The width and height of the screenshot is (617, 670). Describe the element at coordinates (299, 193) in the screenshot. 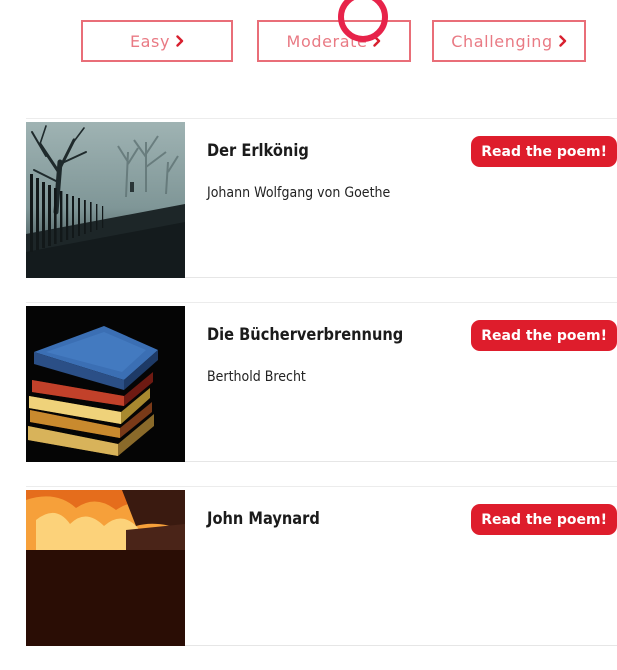

I see `poem-author: Johann Wolfgang von Goethe` at that location.